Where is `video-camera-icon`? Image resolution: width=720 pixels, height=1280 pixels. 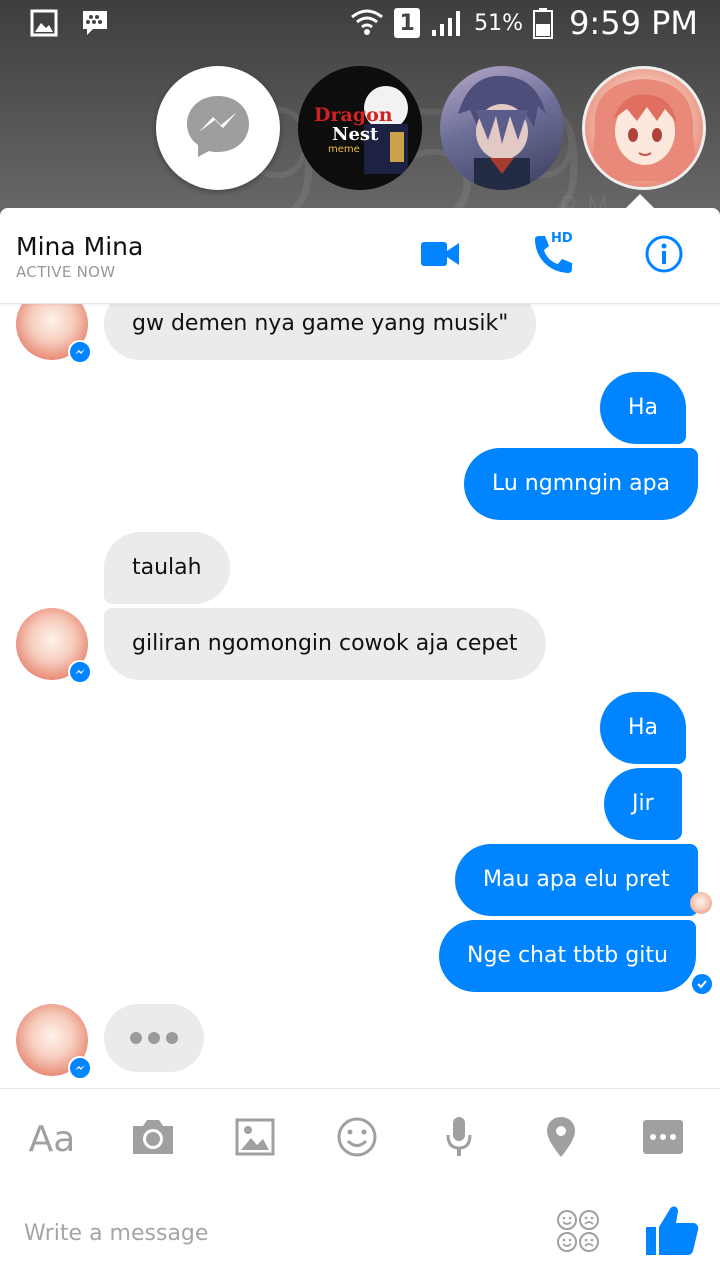
video-camera-icon is located at coordinates (440, 256).